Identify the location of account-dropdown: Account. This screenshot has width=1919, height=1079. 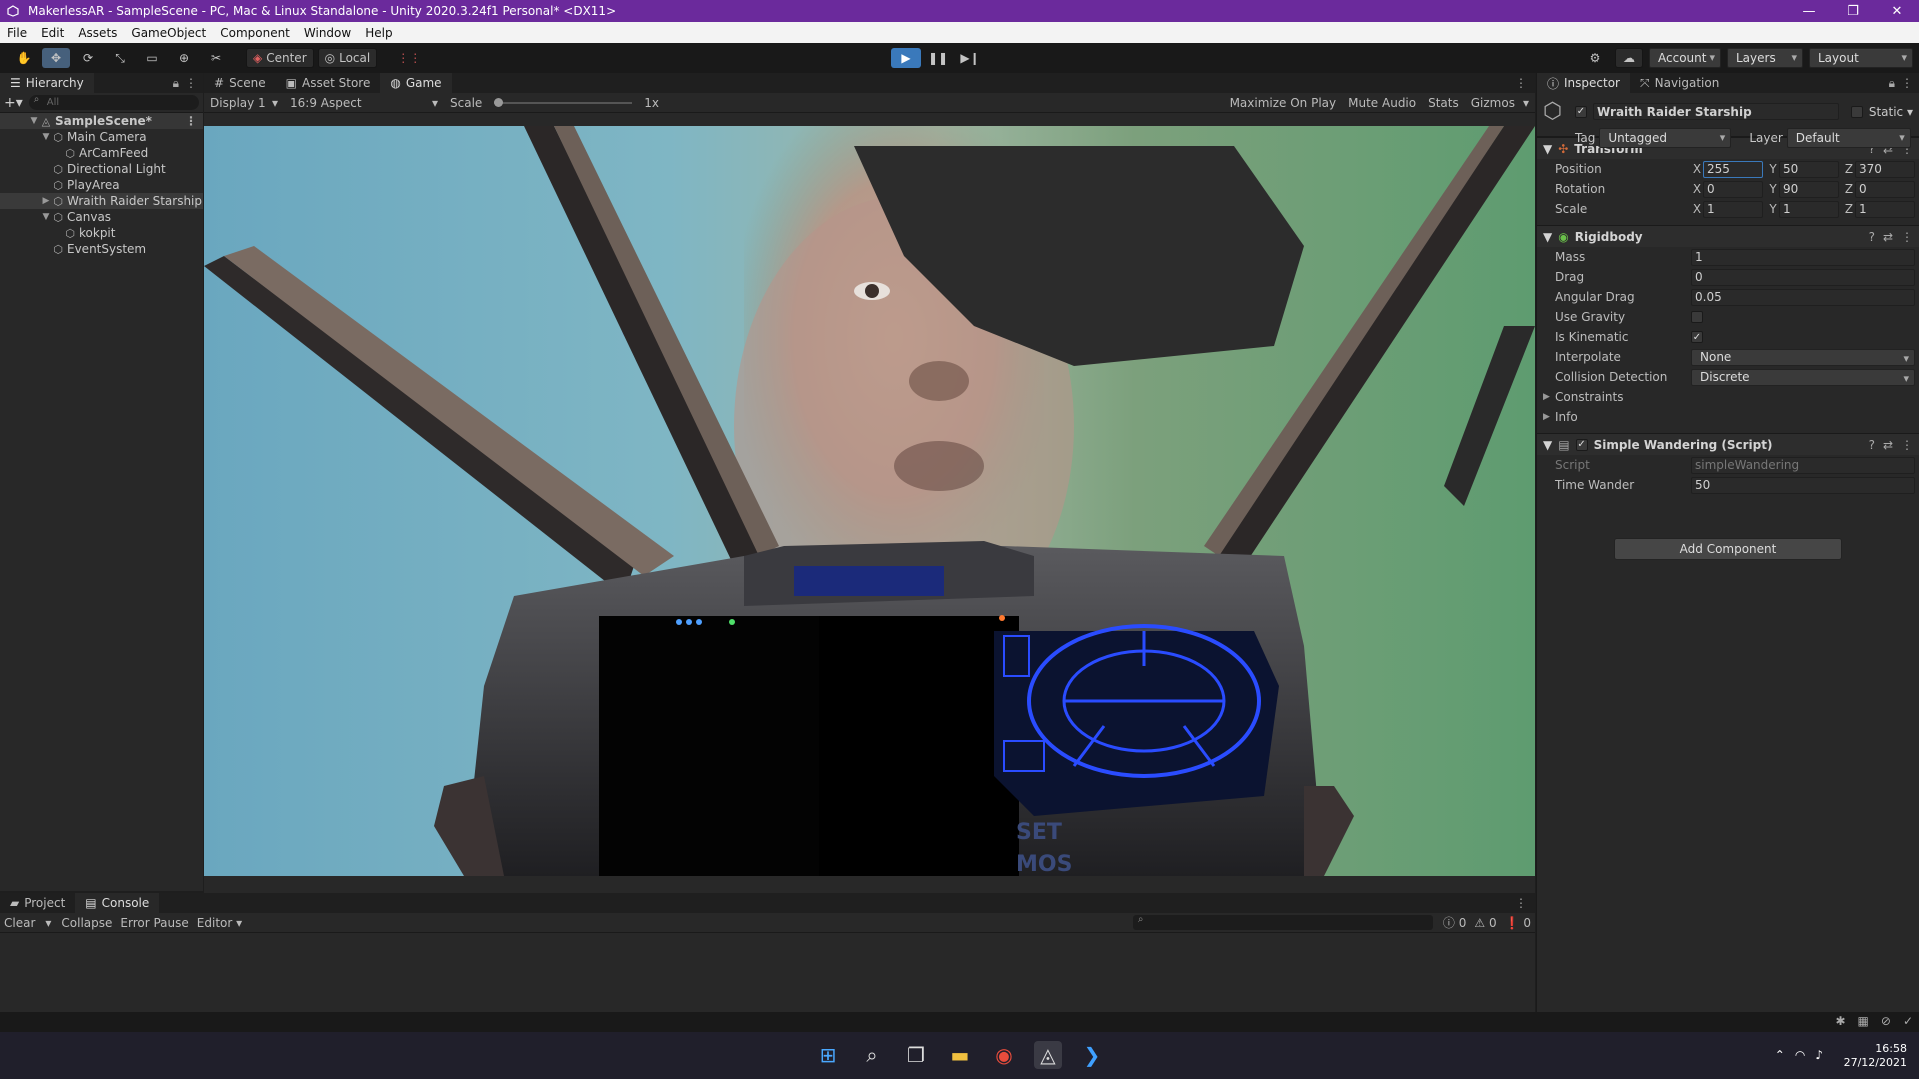
(1685, 58).